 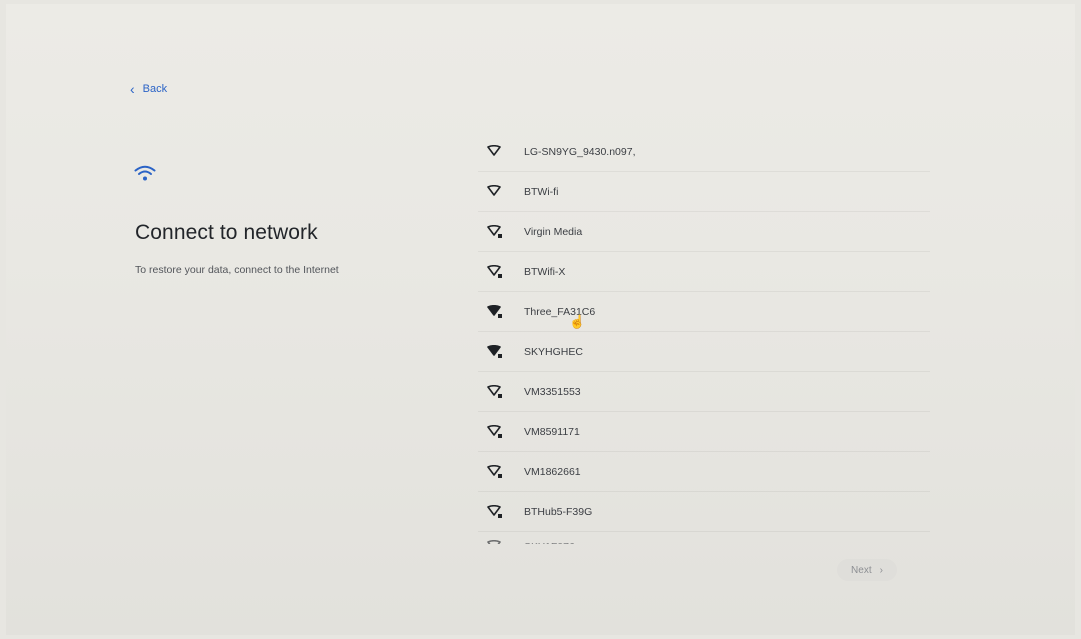 What do you see at coordinates (553, 231) in the screenshot?
I see `network-name: Virgin Media` at bounding box center [553, 231].